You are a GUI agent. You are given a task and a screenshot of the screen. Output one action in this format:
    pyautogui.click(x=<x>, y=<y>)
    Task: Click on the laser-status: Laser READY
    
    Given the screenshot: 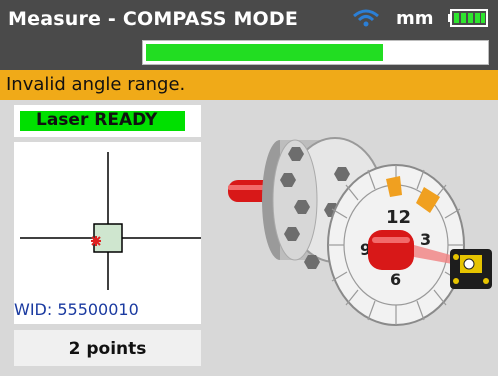 What is the action you would take?
    pyautogui.click(x=107, y=121)
    